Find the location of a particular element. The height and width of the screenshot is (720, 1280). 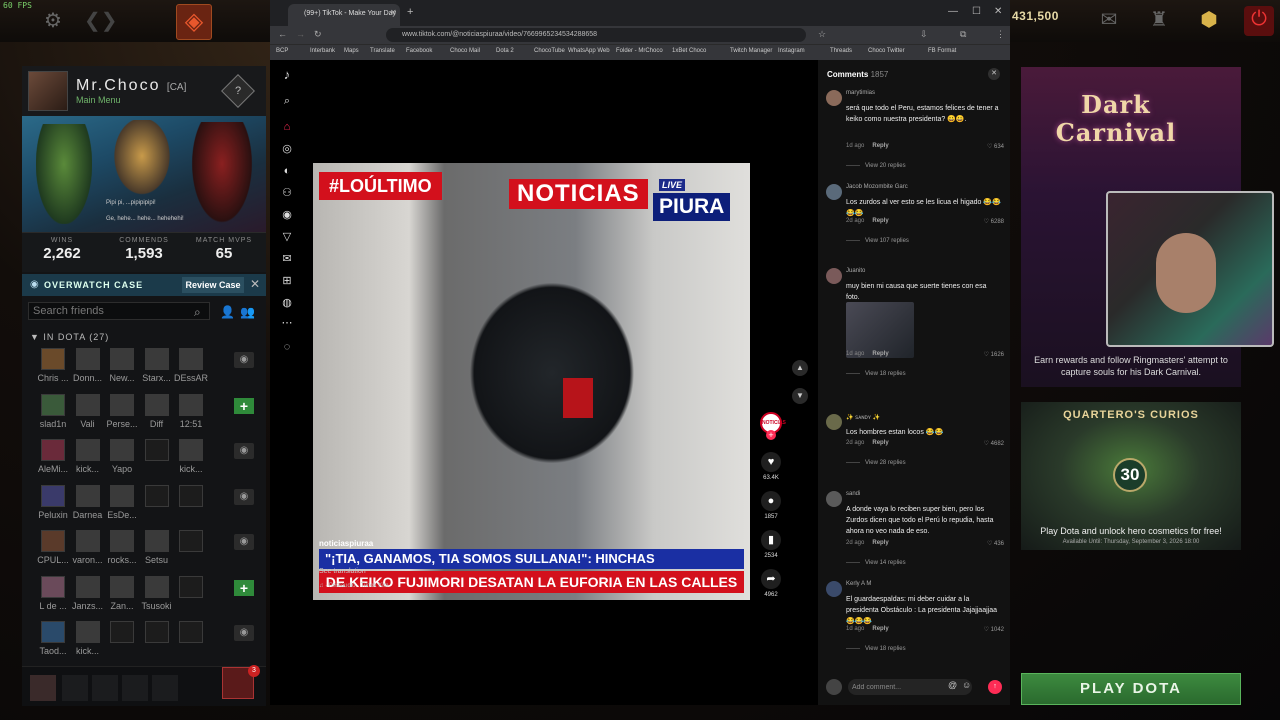

next-video-button: ▼ is located at coordinates (800, 396).